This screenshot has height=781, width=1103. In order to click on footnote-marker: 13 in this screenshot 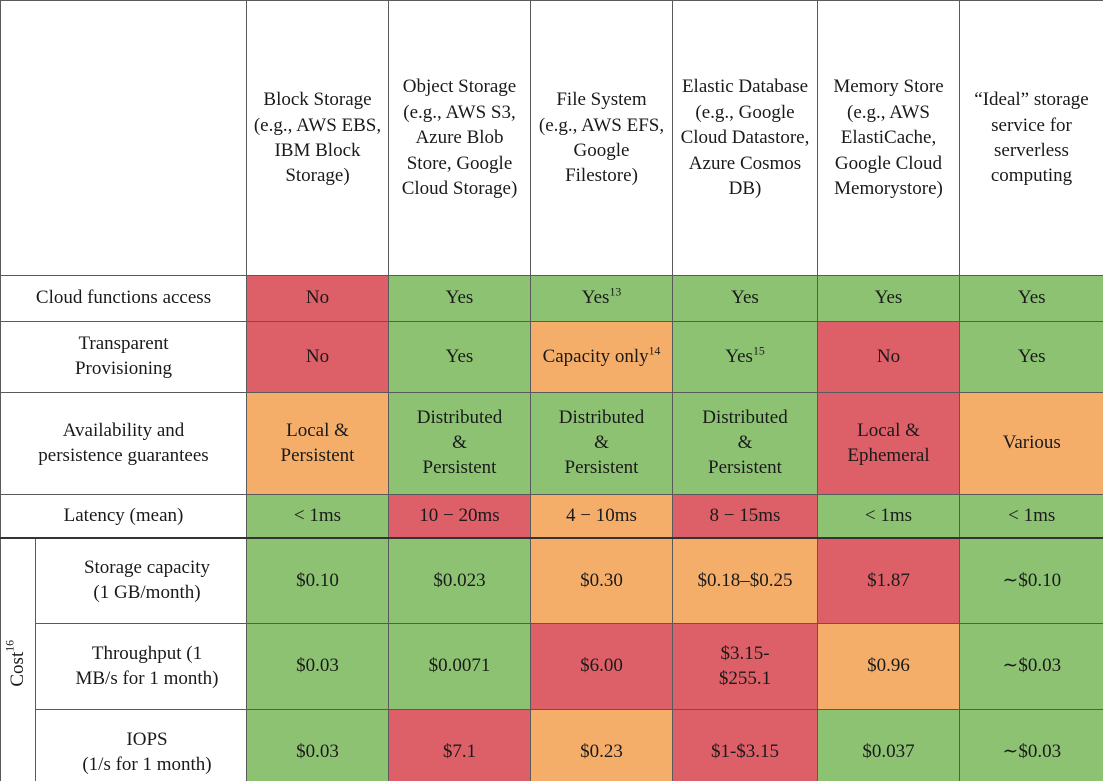, I will do `click(615, 292)`.